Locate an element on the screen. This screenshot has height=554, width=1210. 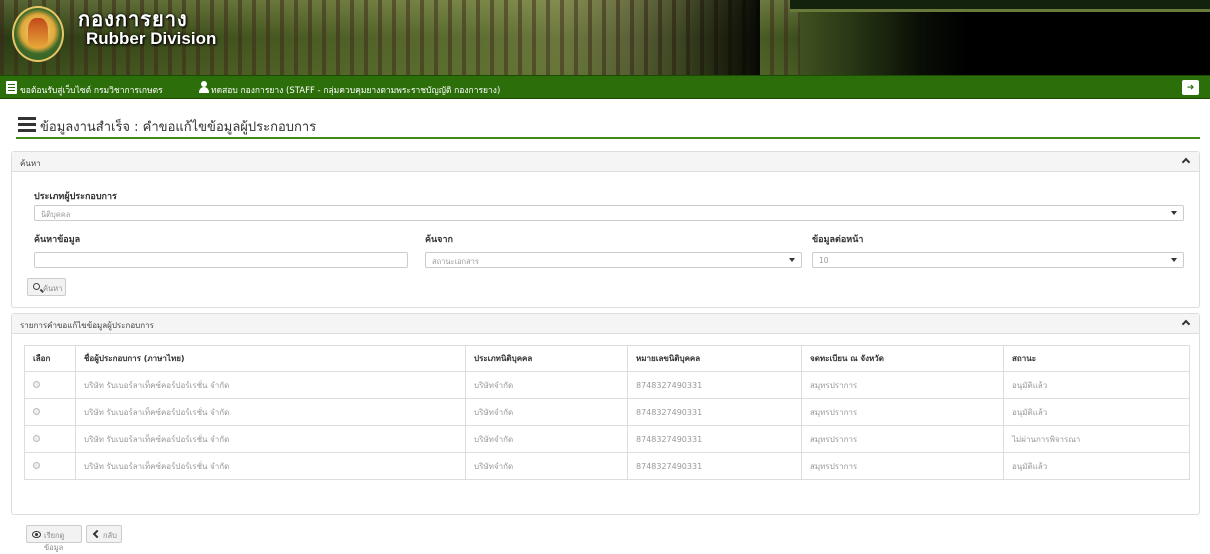
keyword-input is located at coordinates (221, 260).